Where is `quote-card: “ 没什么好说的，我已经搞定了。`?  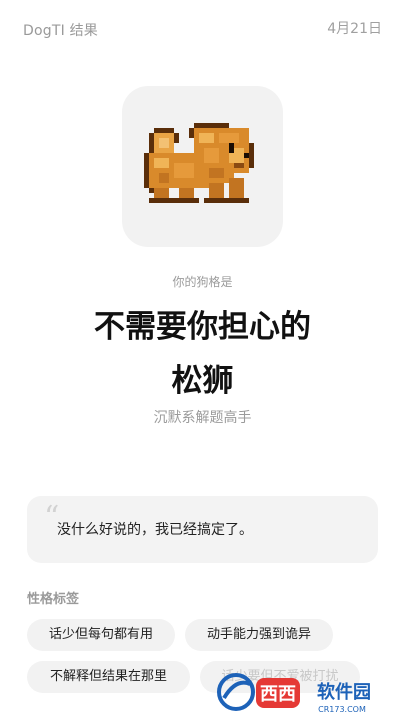 quote-card: “ 没什么好说的，我已经搞定了。 is located at coordinates (202, 529).